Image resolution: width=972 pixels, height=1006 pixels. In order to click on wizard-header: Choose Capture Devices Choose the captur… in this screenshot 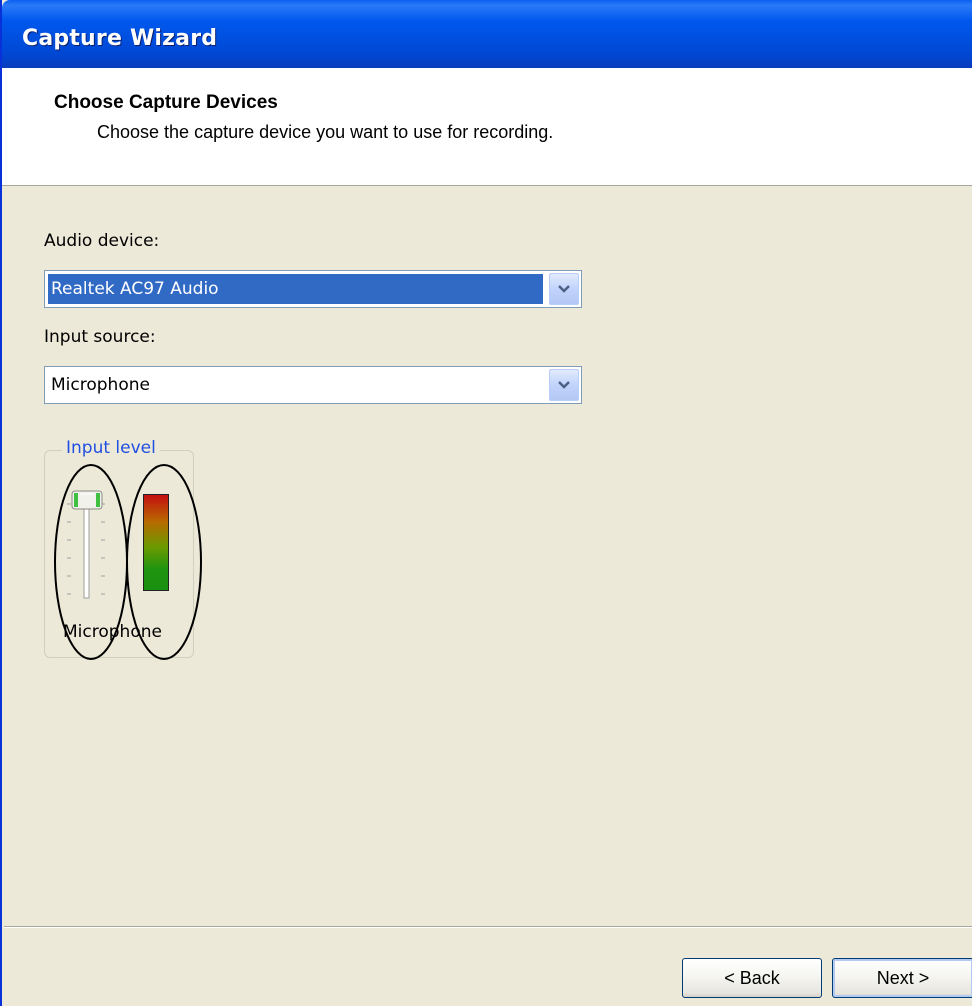, I will do `click(487, 127)`.